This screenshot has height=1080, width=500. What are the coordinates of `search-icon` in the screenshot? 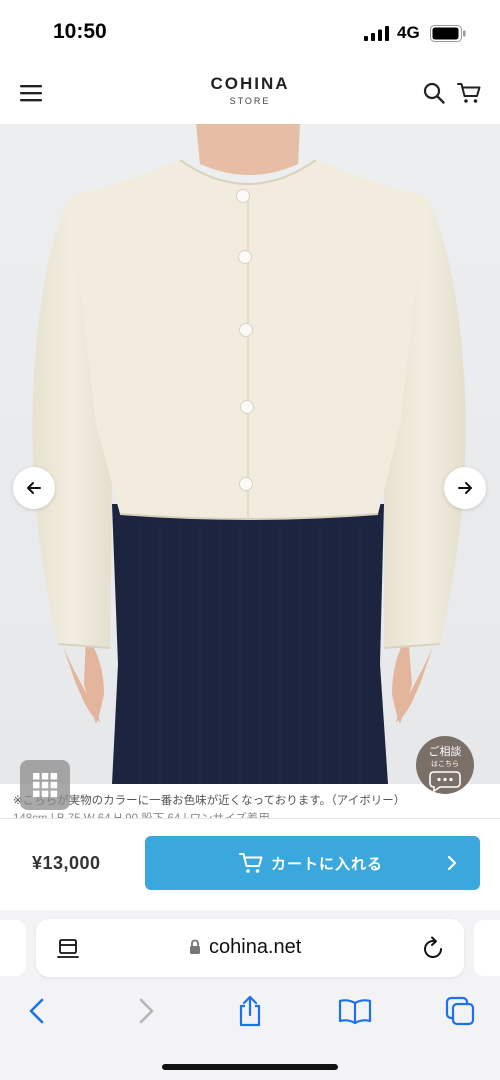 It's located at (434, 93).